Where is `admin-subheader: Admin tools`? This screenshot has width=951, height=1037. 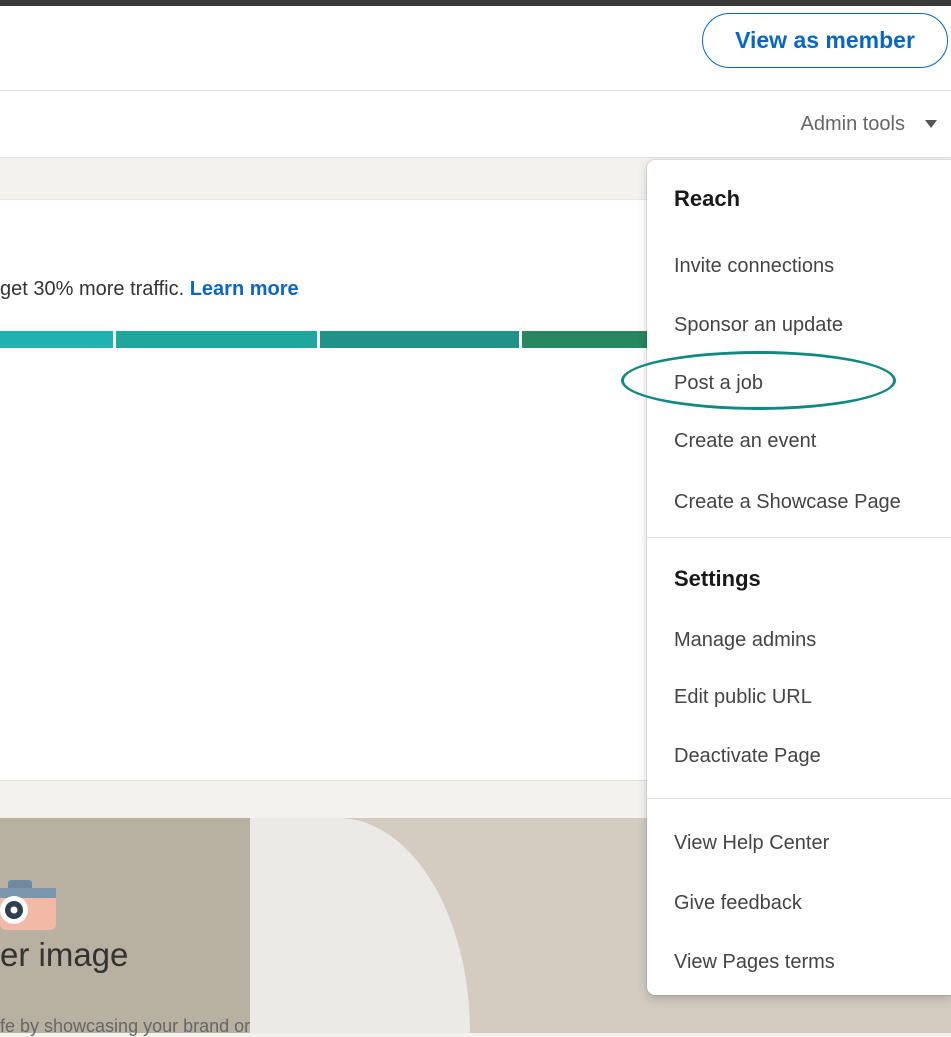
admin-subheader: Admin tools is located at coordinates (475, 124).